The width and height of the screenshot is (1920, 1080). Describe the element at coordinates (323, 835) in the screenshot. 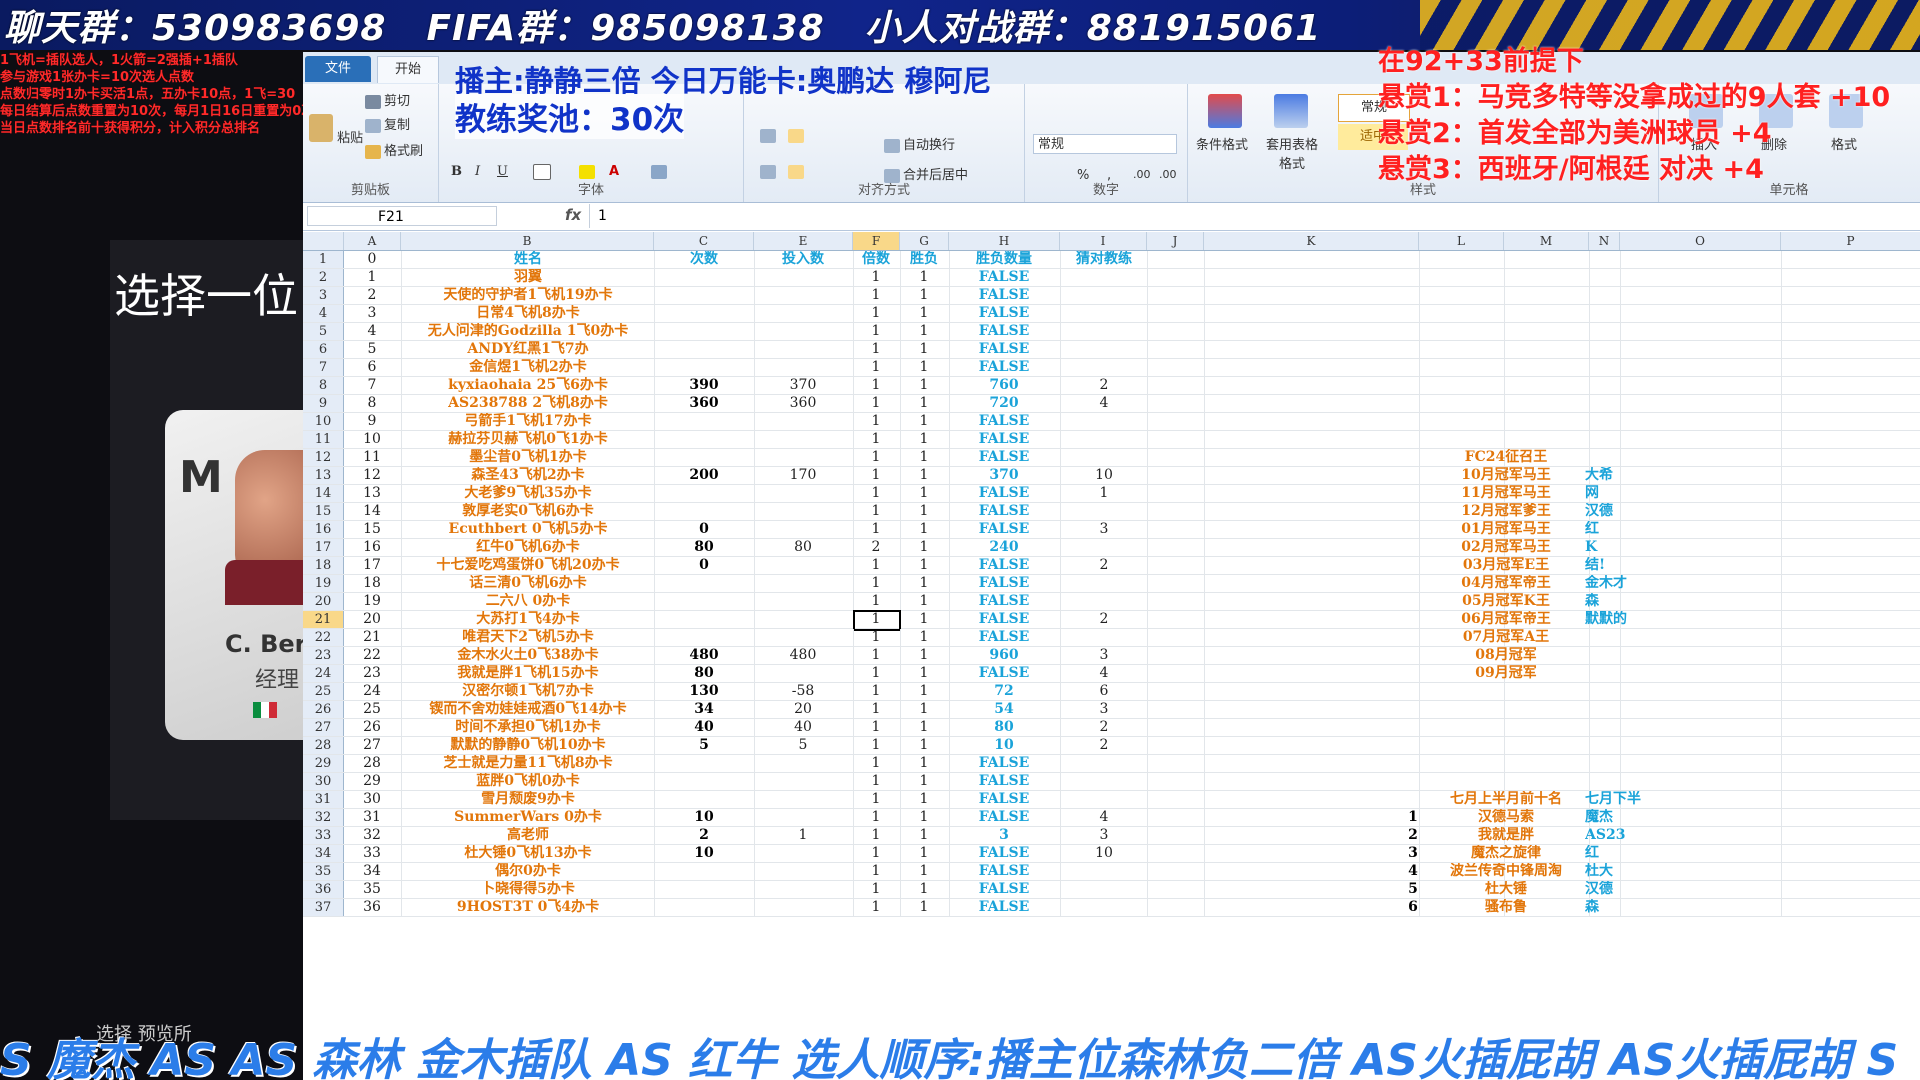

I see `row-header: 33` at that location.